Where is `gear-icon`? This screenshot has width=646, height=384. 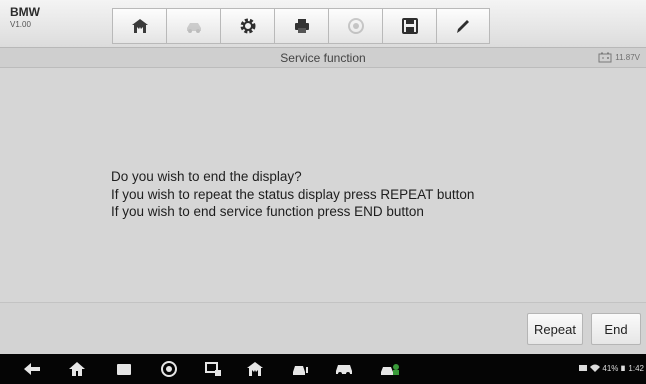
gear-icon is located at coordinates (247, 26).